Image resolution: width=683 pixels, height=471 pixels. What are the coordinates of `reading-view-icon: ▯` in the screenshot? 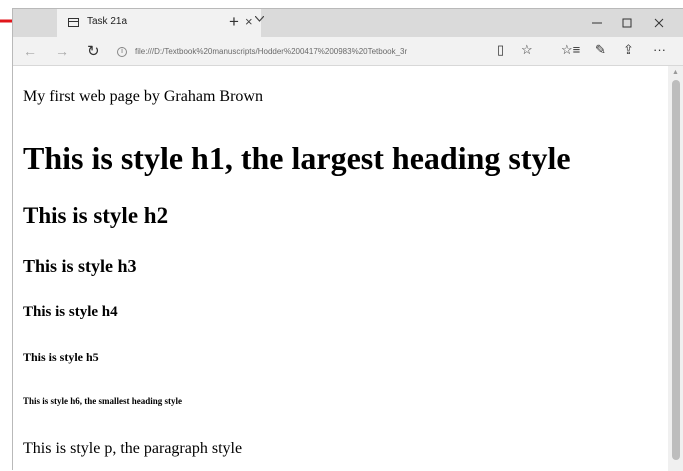 It's located at (500, 50).